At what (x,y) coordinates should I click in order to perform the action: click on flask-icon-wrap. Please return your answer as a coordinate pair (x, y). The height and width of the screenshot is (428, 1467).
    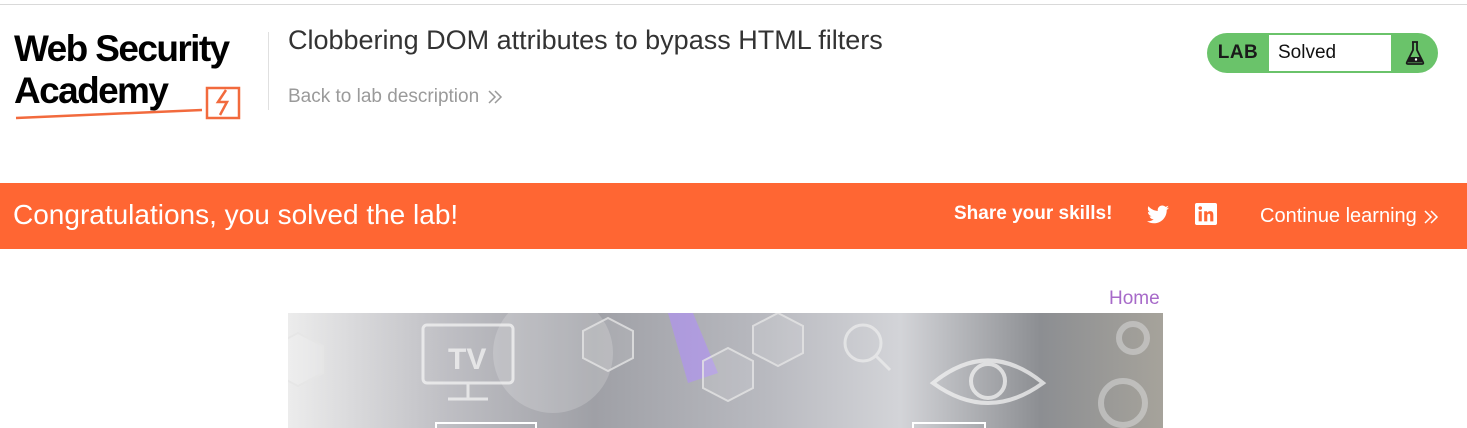
    Looking at the image, I should click on (1414, 53).